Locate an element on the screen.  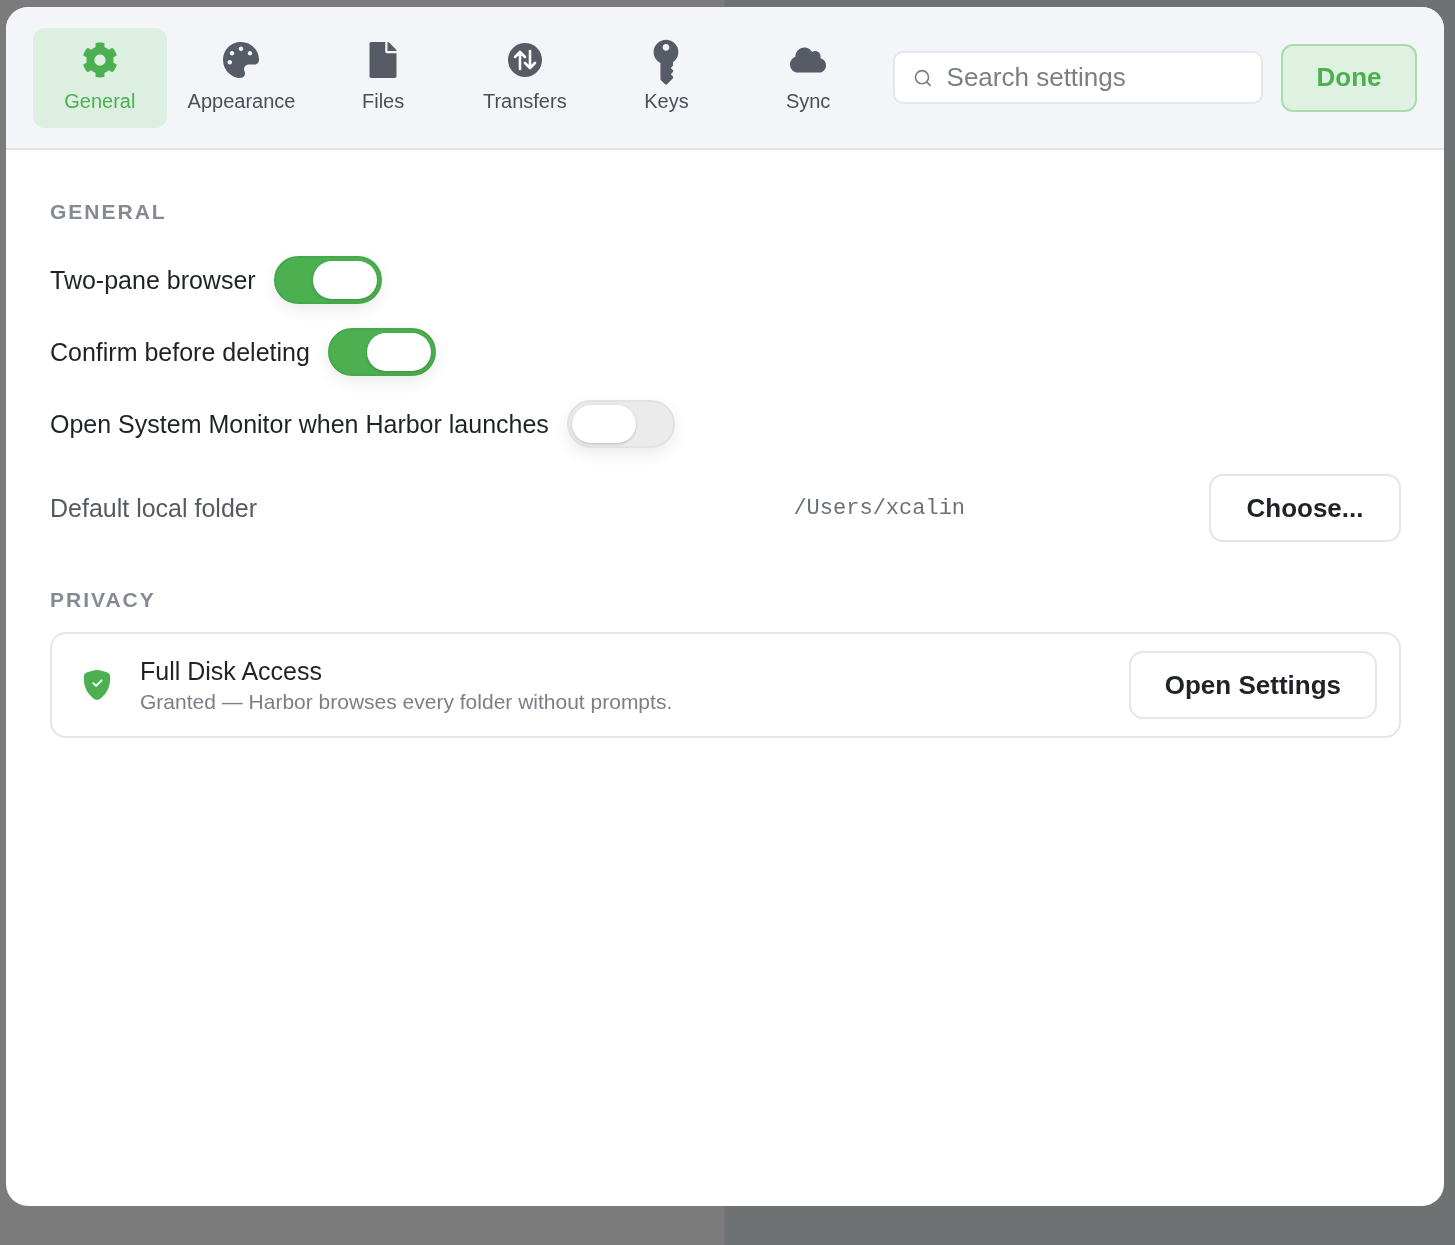
setting-label: Two-pane browser is located at coordinates (153, 280).